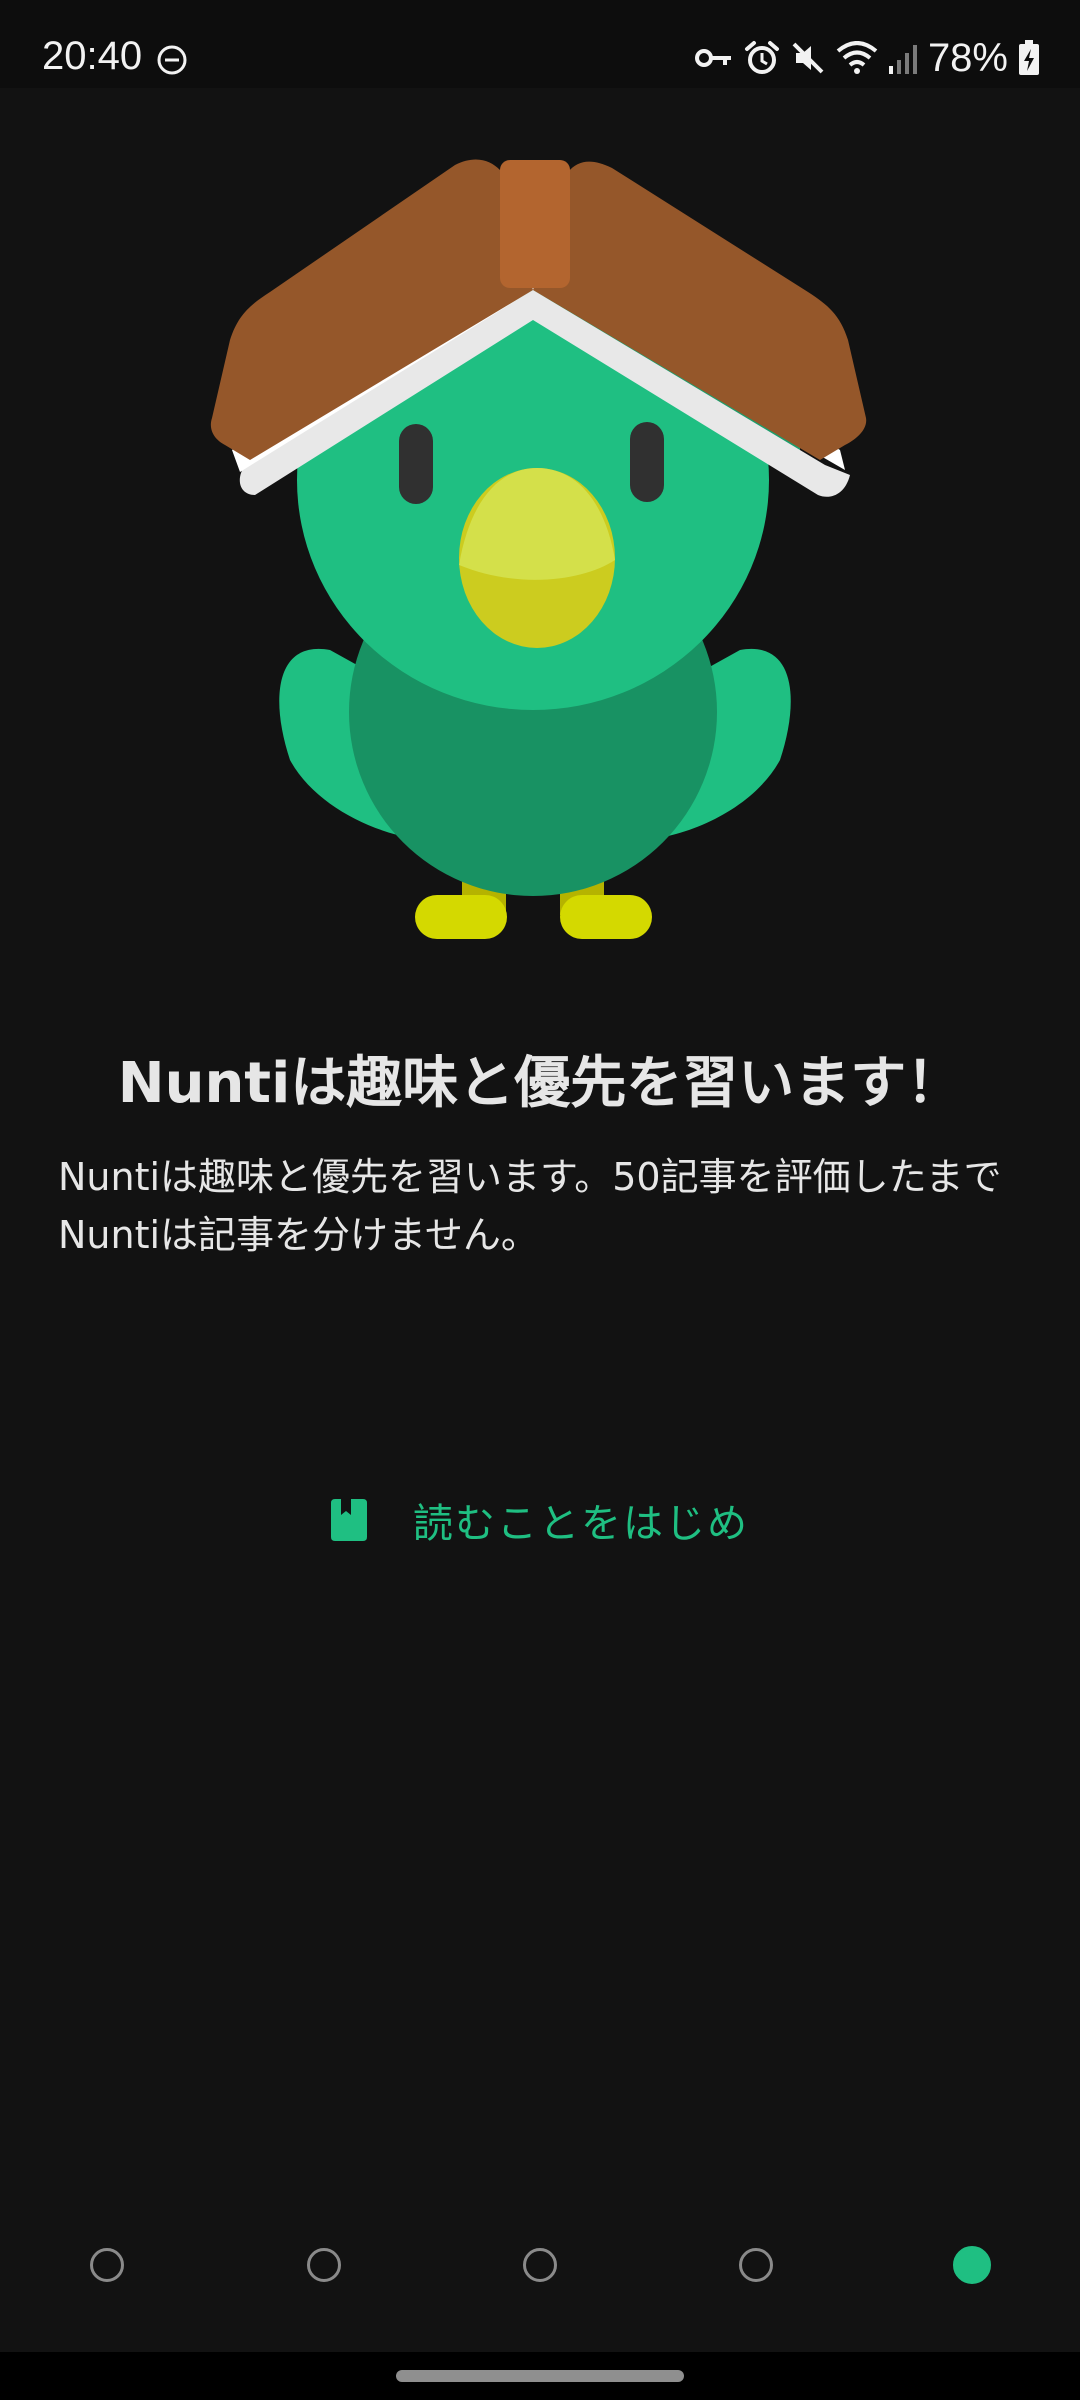 Image resolution: width=1080 pixels, height=2400 pixels. What do you see at coordinates (967, 58) in the screenshot?
I see `battery-percent: 78%` at bounding box center [967, 58].